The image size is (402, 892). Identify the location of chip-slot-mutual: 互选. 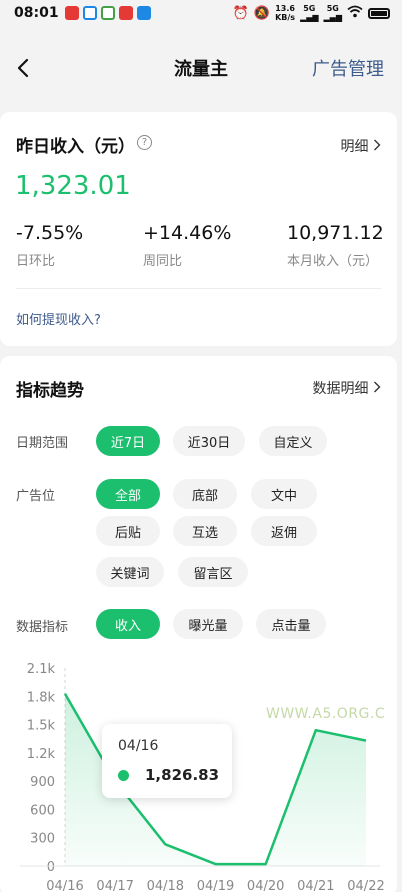
(205, 531).